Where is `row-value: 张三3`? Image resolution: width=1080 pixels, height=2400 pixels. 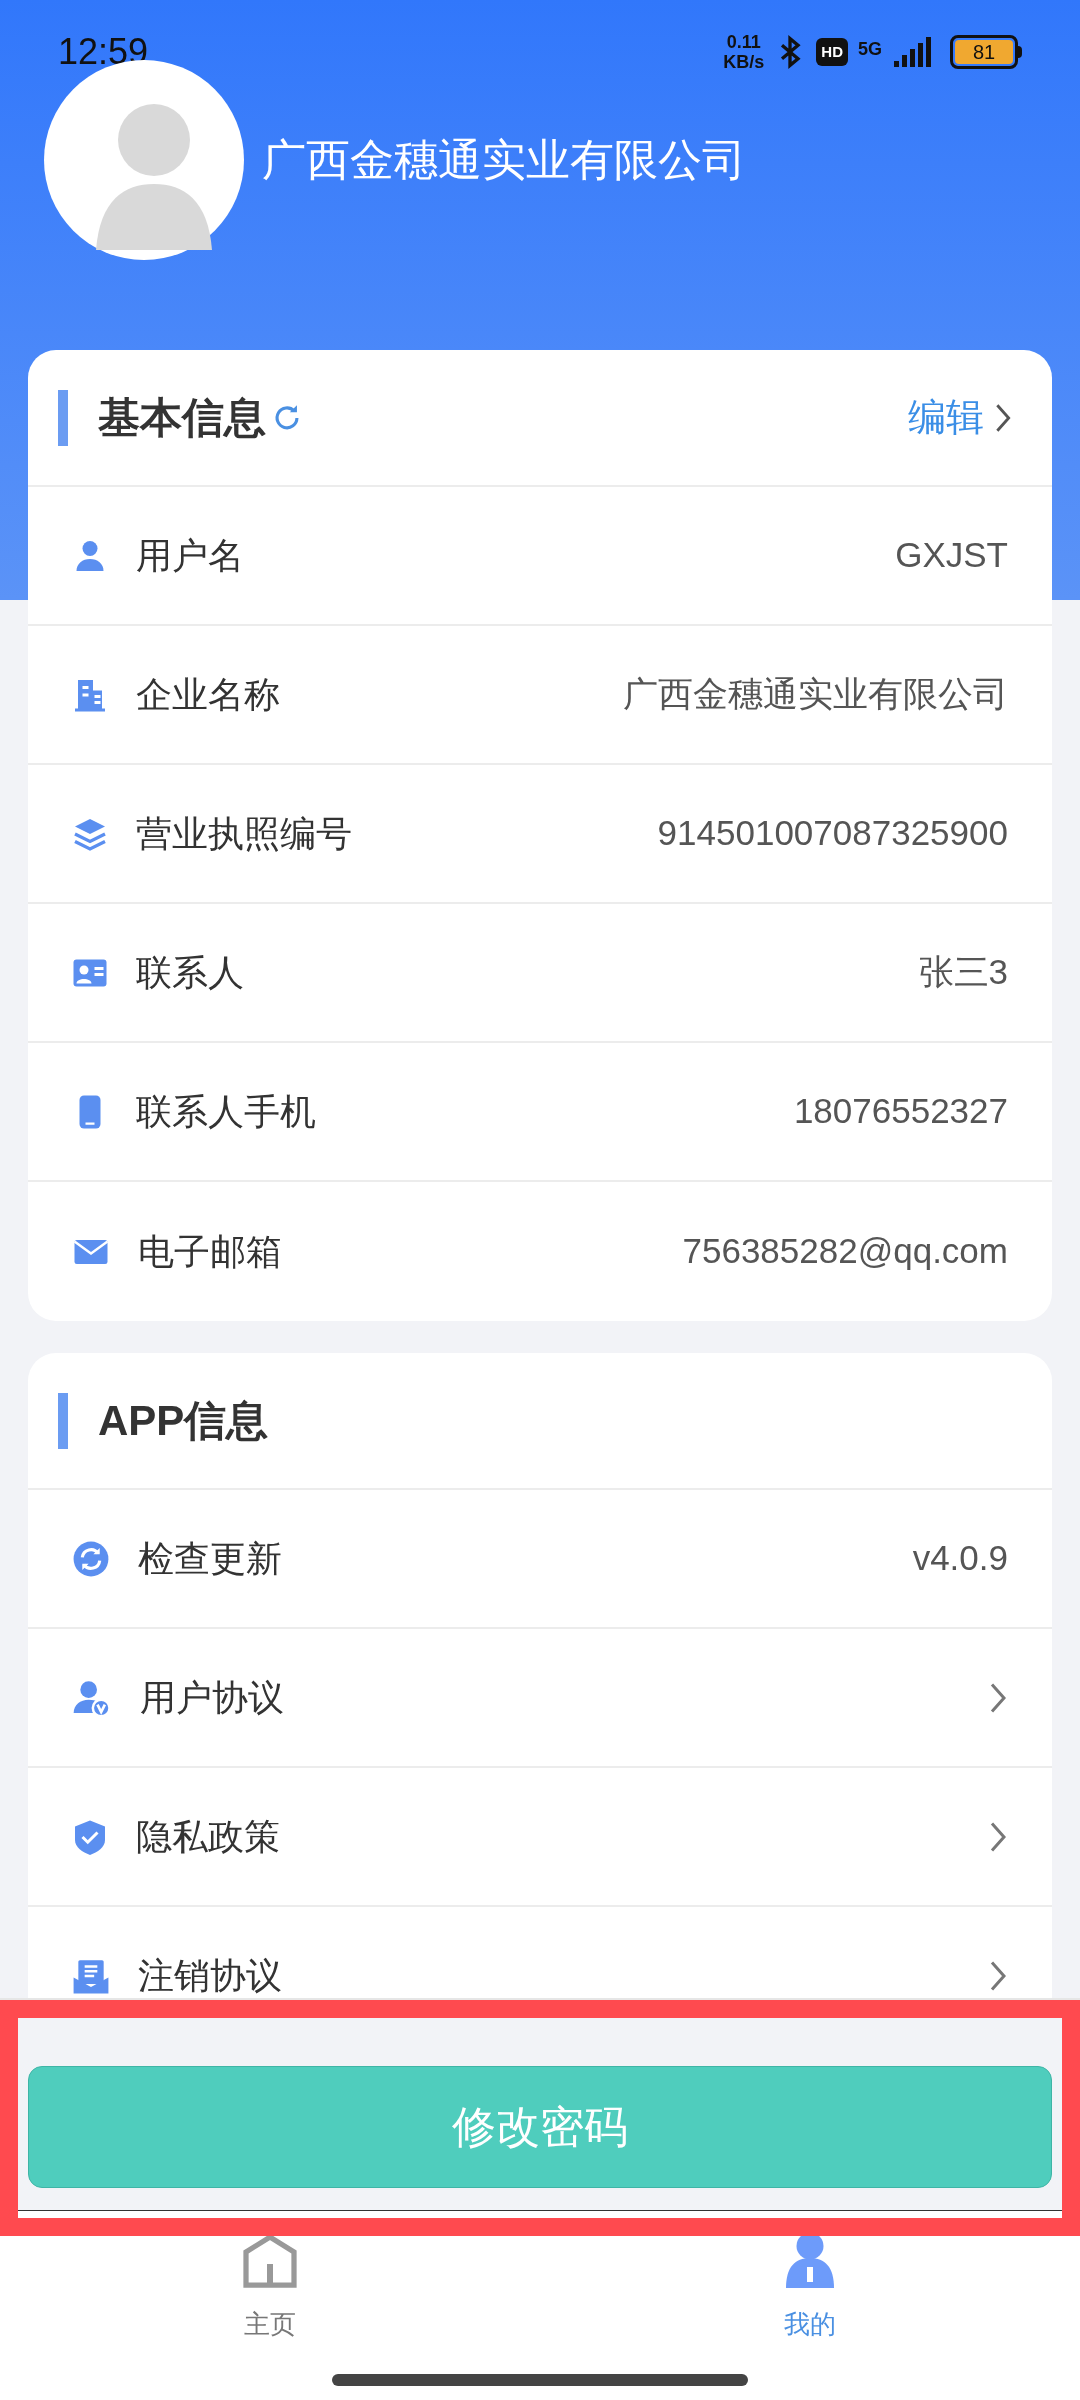
row-value: 张三3 is located at coordinates (963, 972).